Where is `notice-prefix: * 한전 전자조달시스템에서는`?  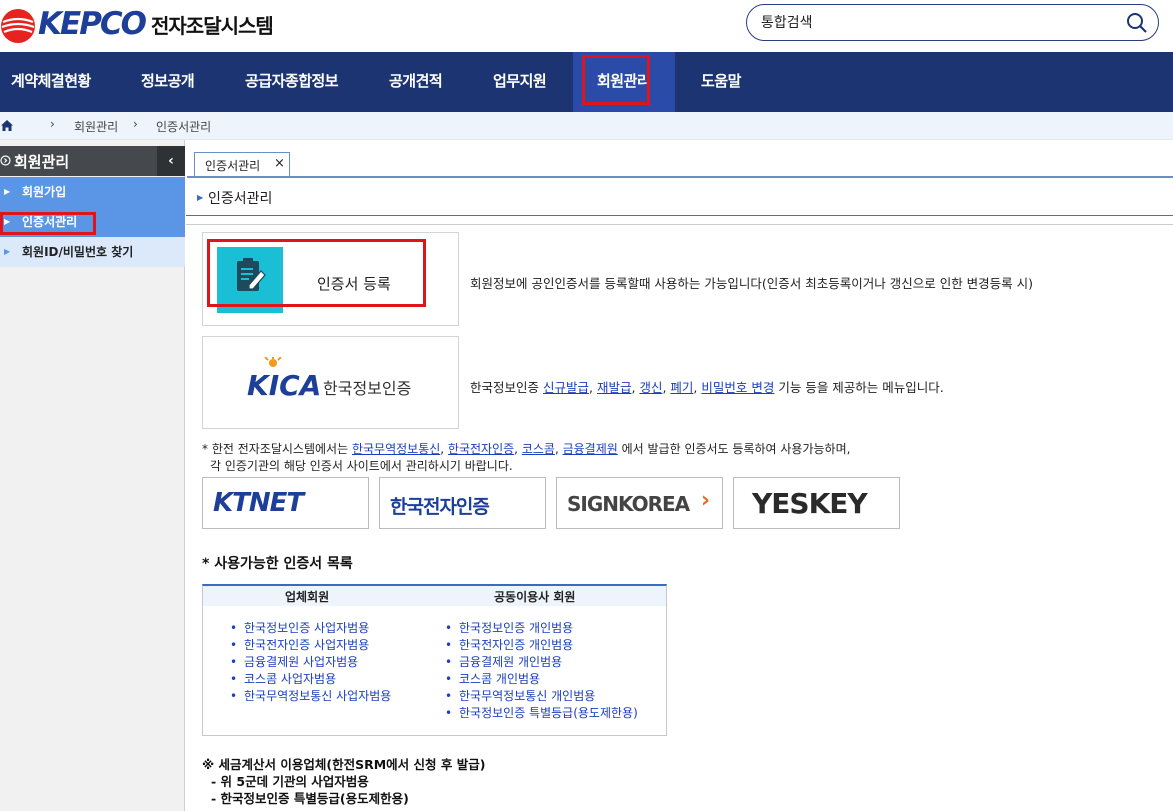 notice-prefix: * 한전 전자조달시스템에서는 is located at coordinates (275, 449).